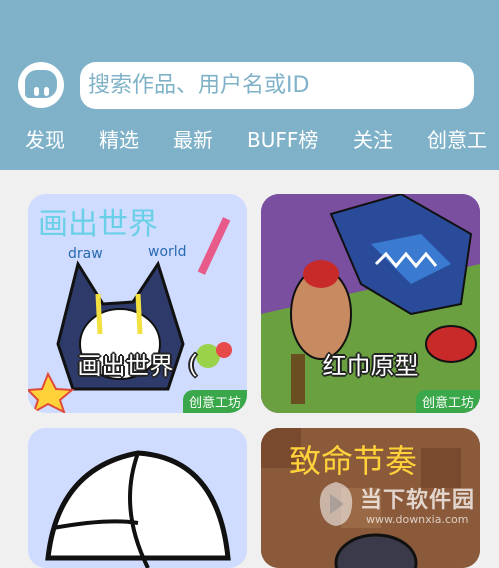 This screenshot has width=499, height=568. Describe the element at coordinates (373, 138) in the screenshot. I see `tab-following: 关注` at that location.